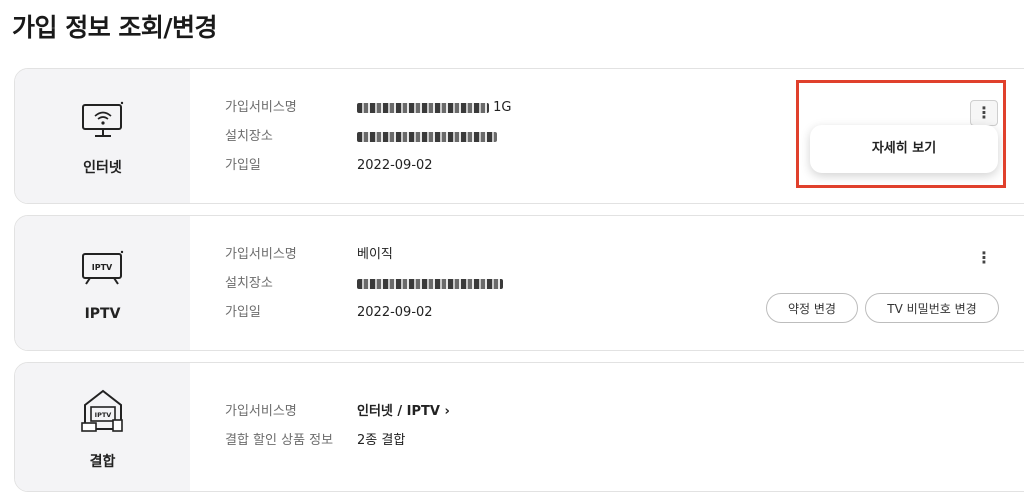 This screenshot has height=492, width=1024. I want to click on bundle-info: 가입서비스명 인터넷 / IPTV › 결합 할인 상품 정보 2종 결합, so click(337, 426).